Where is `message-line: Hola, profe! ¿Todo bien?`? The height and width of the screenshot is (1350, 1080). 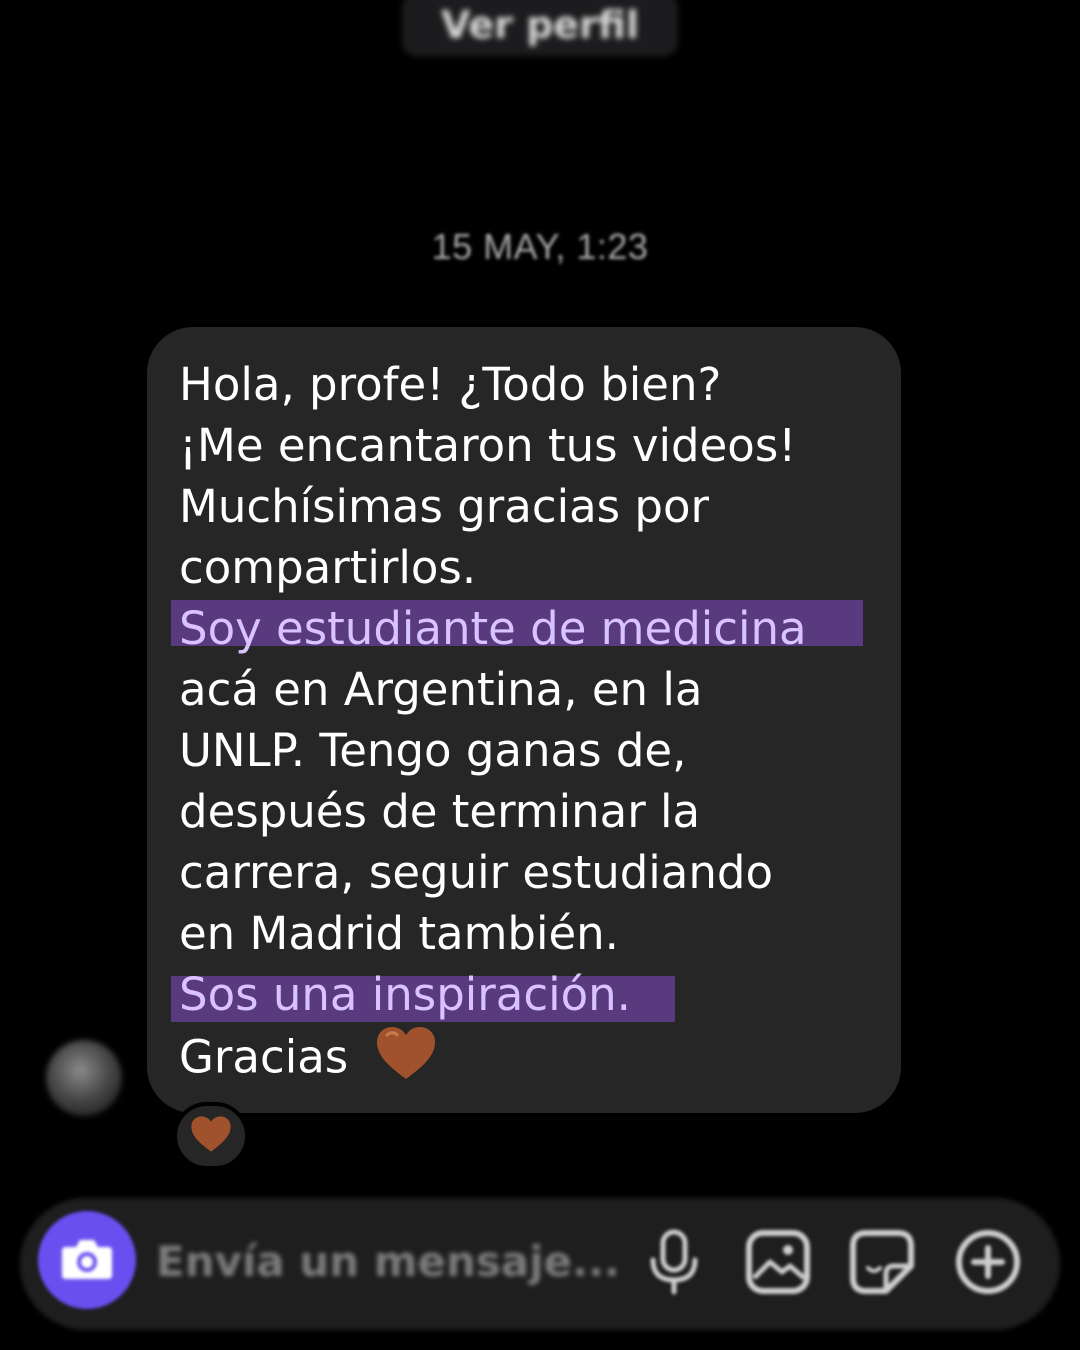
message-line: Hola, profe! ¿Todo bien? is located at coordinates (450, 384).